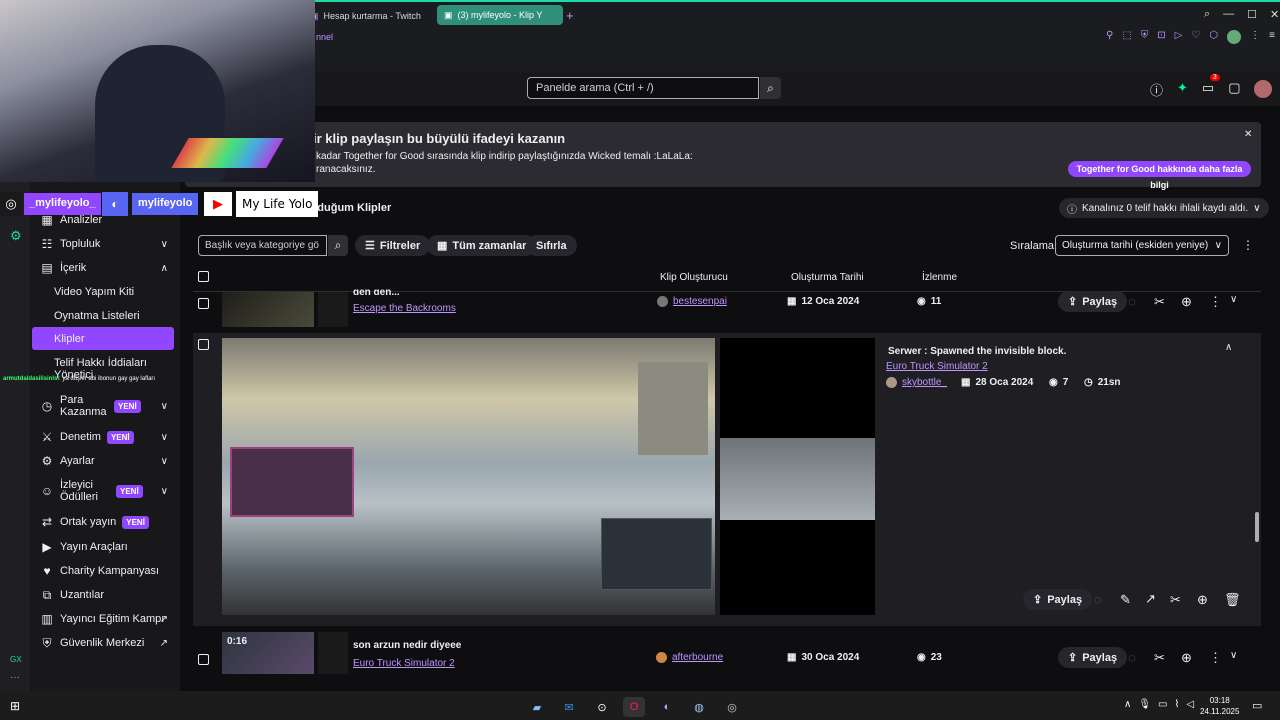  What do you see at coordinates (1211, 86) in the screenshot?
I see `inbox-icon: ▭ 3` at bounding box center [1211, 86].